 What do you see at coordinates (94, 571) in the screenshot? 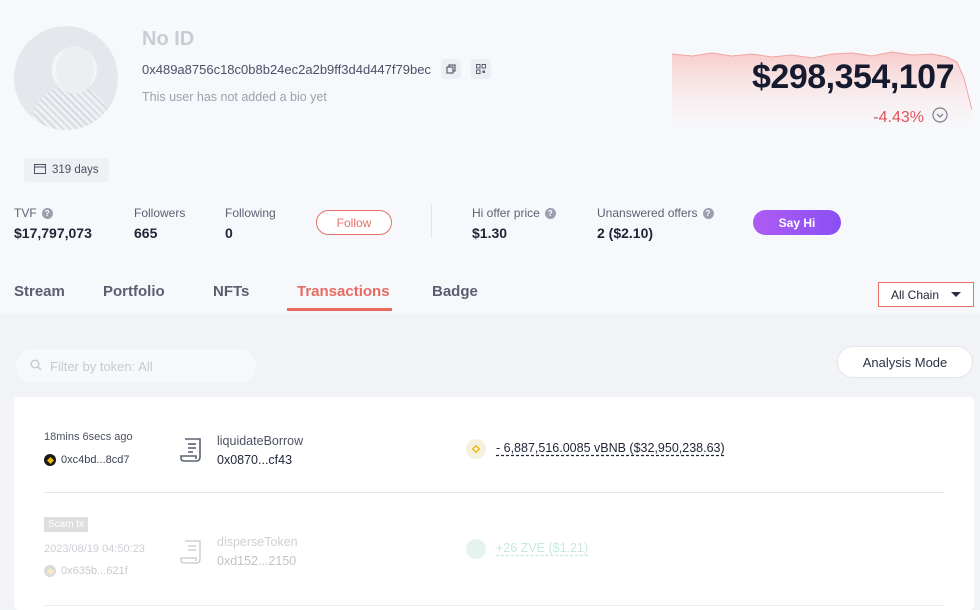
I see `tx-from-address: 0x635b...621f` at bounding box center [94, 571].